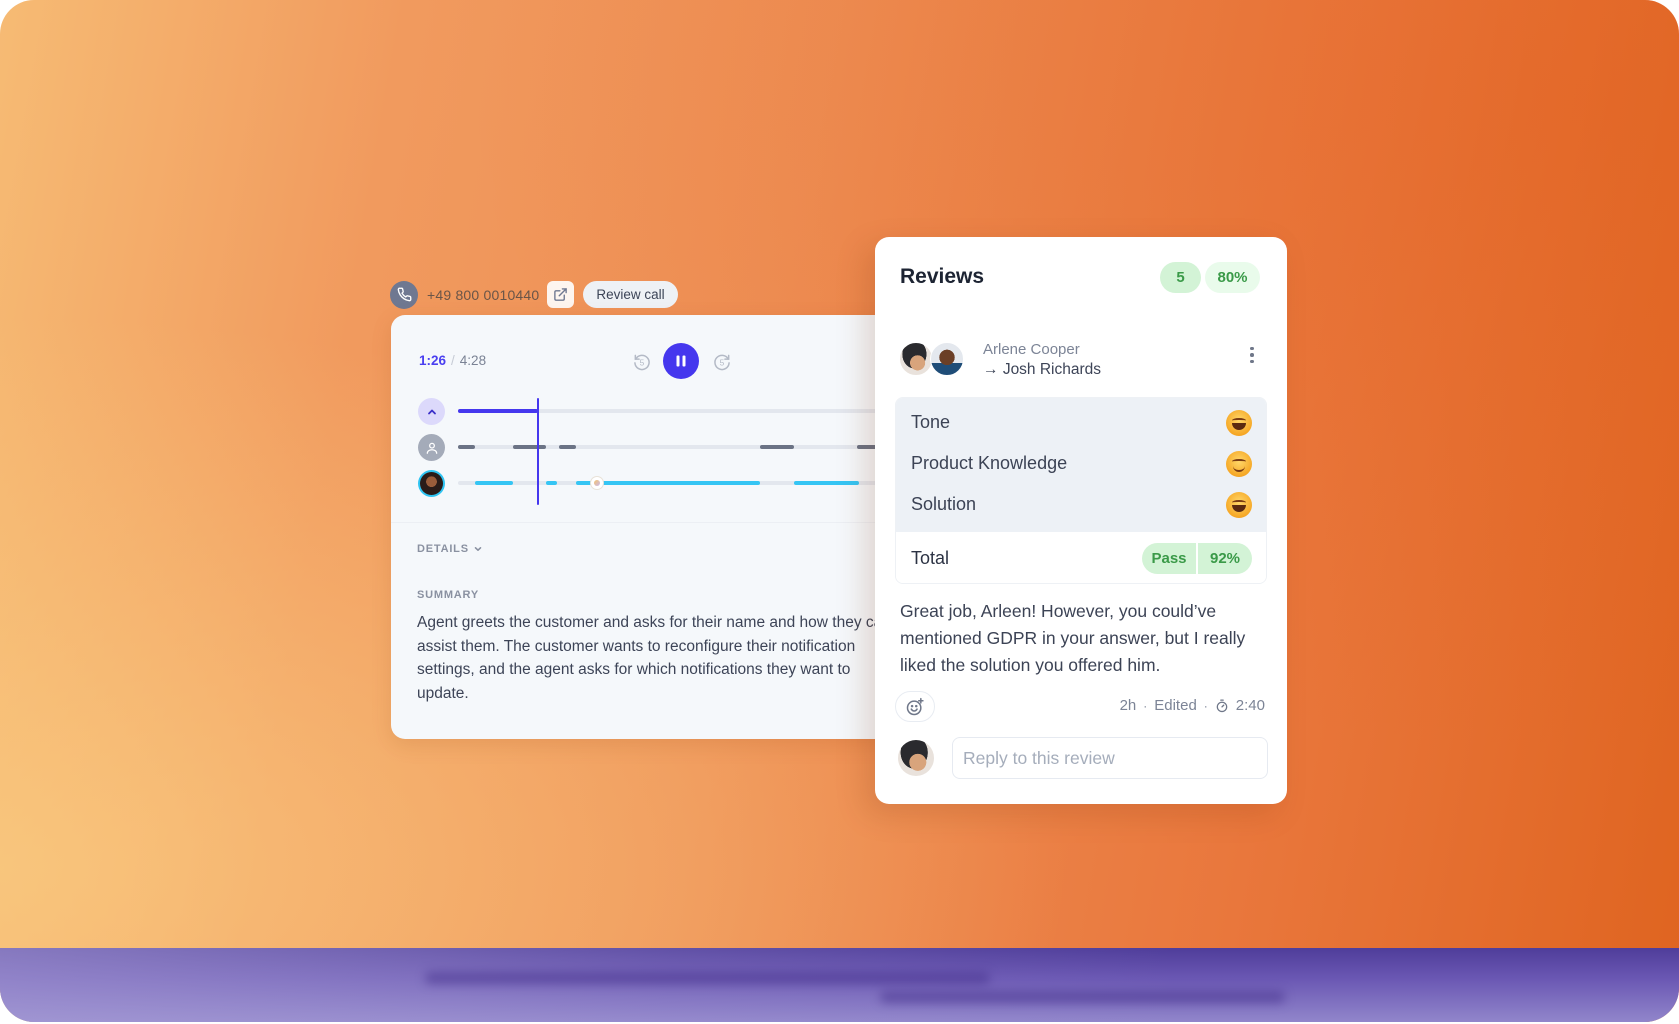  Describe the element at coordinates (1052, 369) in the screenshot. I see `reviewee-label: Josh Richards` at that location.